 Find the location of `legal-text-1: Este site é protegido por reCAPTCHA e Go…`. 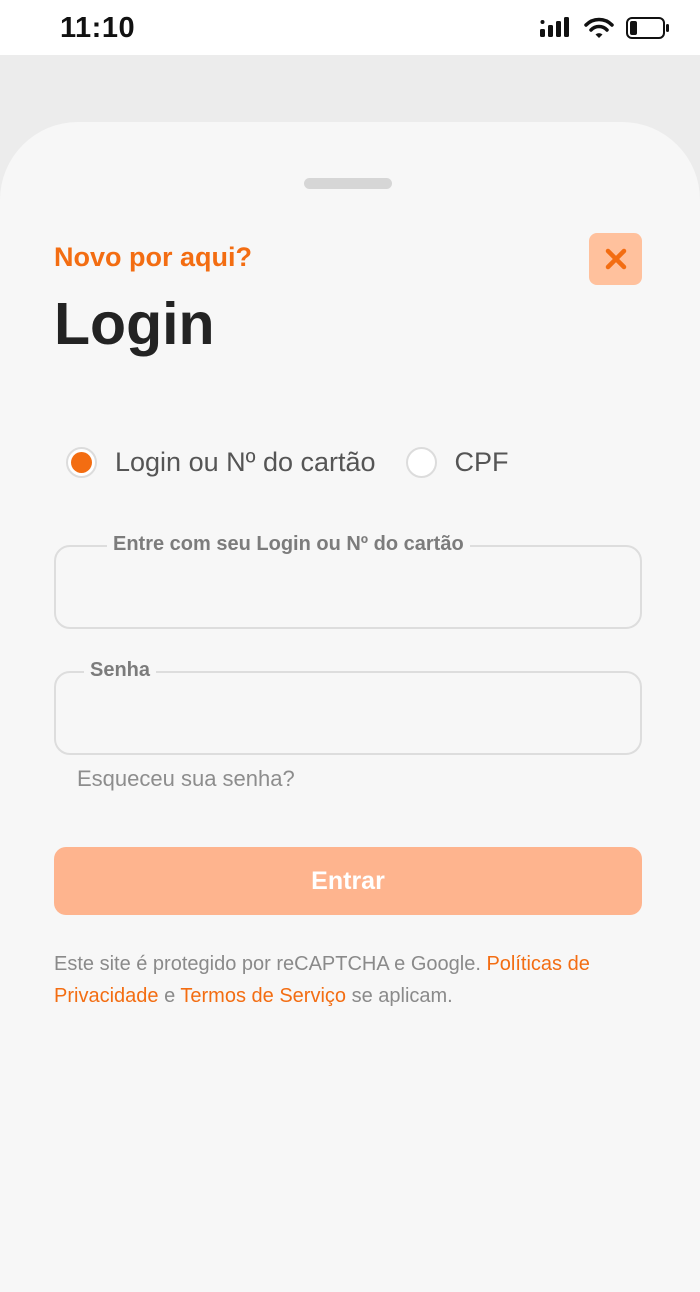

legal-text-1: Este site é protegido por reCAPTCHA e Go… is located at coordinates (270, 964).